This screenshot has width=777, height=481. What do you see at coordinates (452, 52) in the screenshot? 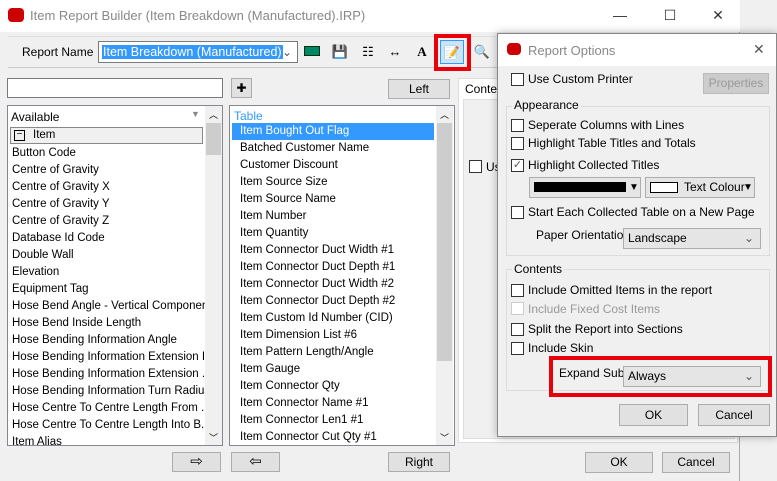
I see `report-options-icon: 📝` at bounding box center [452, 52].